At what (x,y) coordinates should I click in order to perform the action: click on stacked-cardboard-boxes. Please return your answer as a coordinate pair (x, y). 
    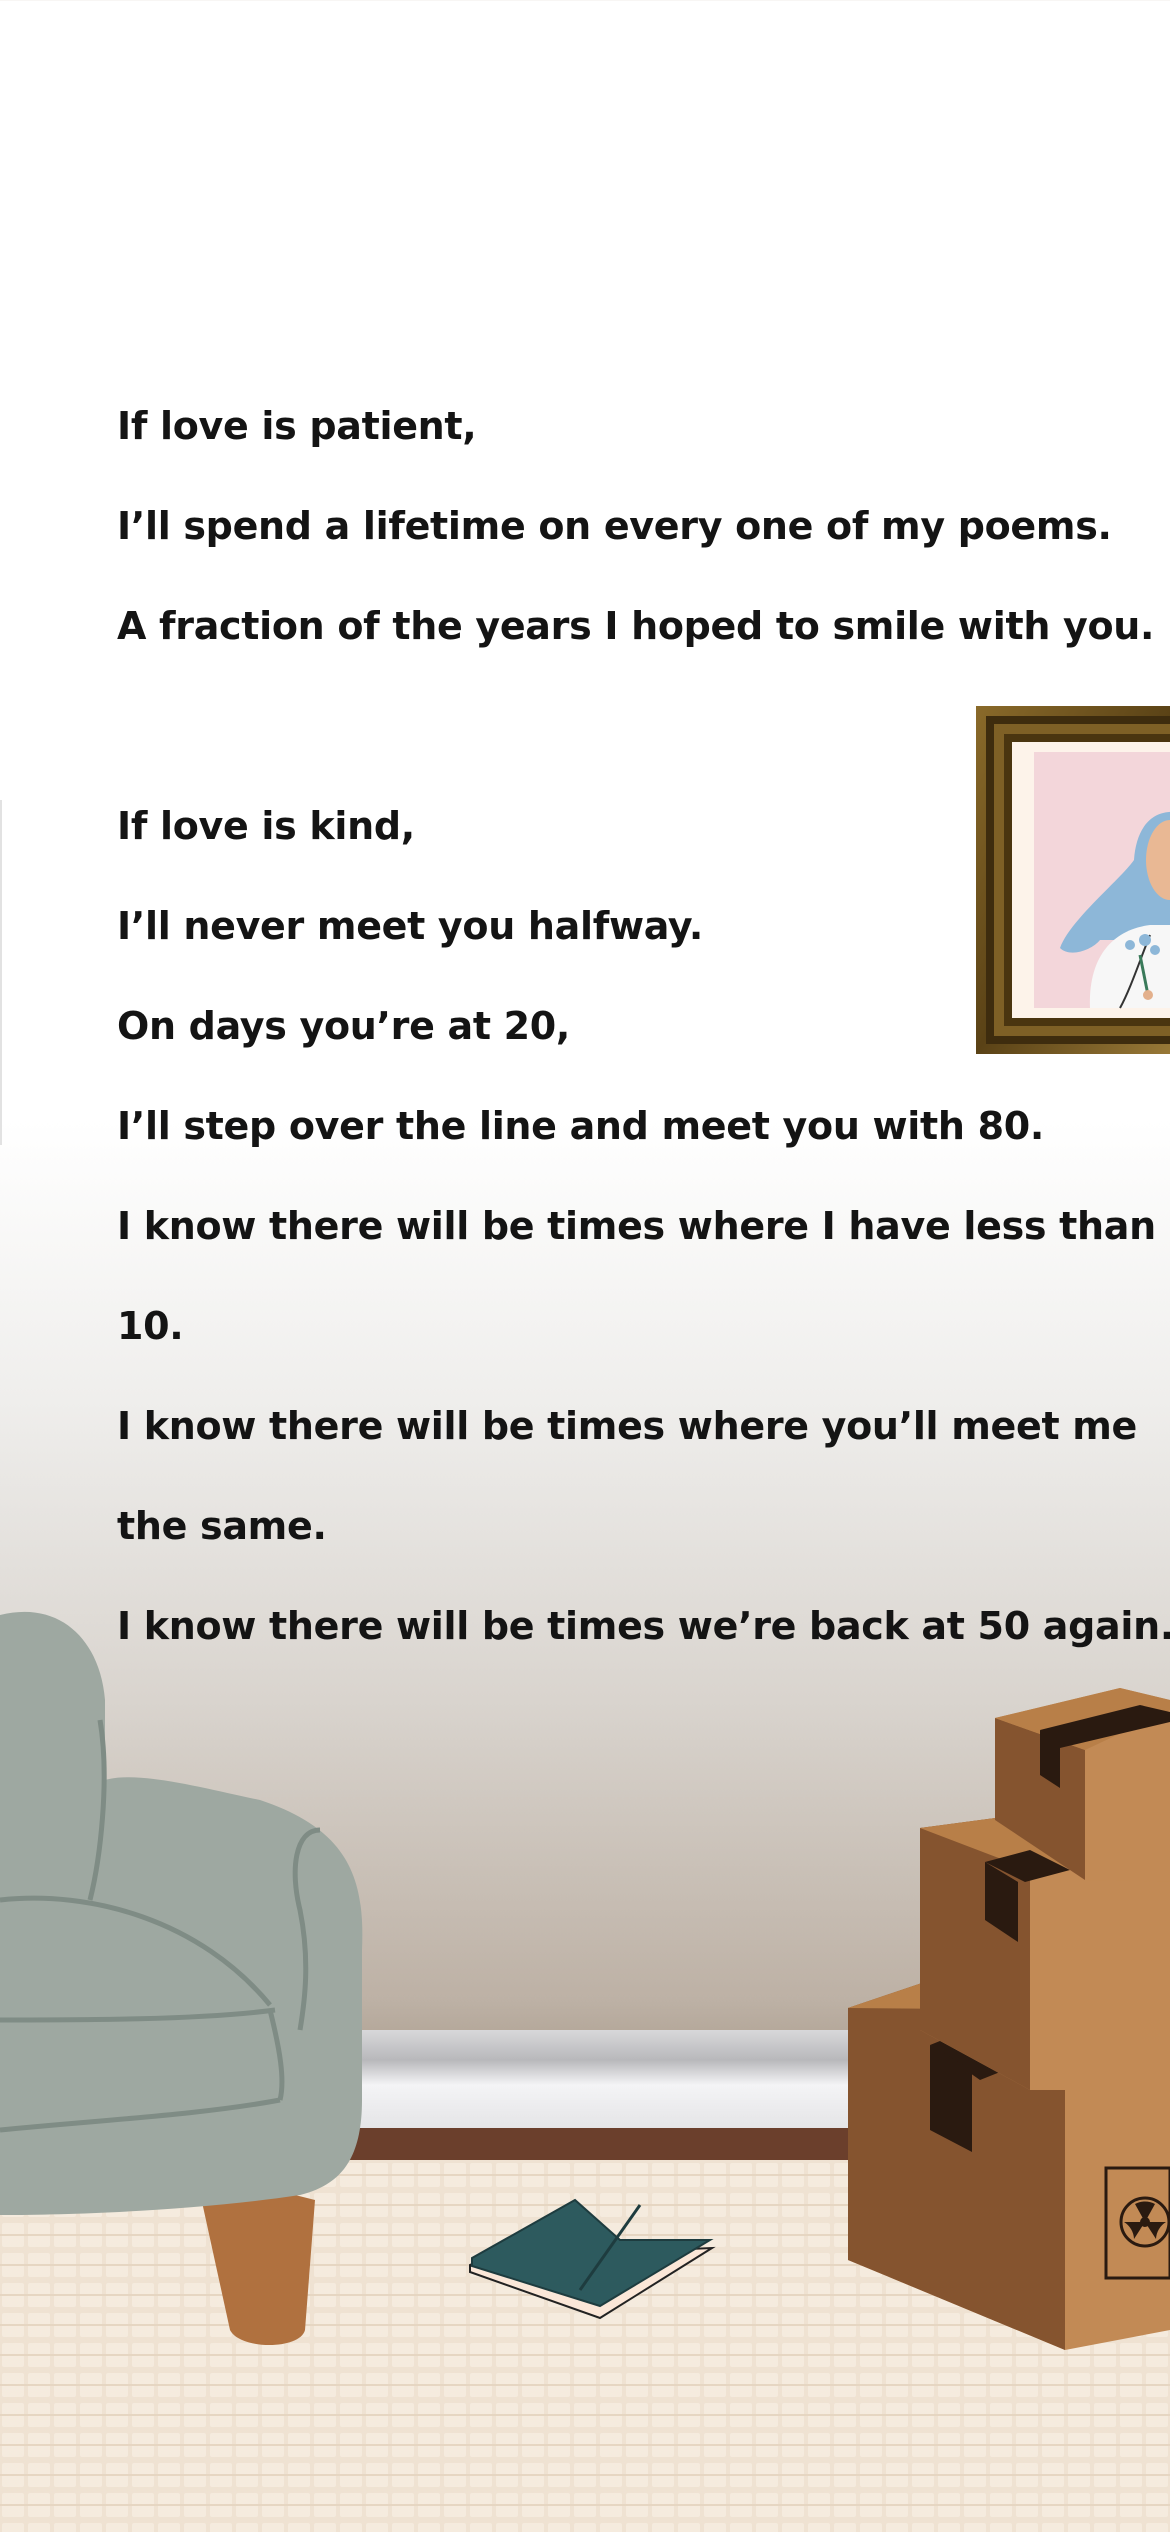
    Looking at the image, I should click on (1009, 2019).